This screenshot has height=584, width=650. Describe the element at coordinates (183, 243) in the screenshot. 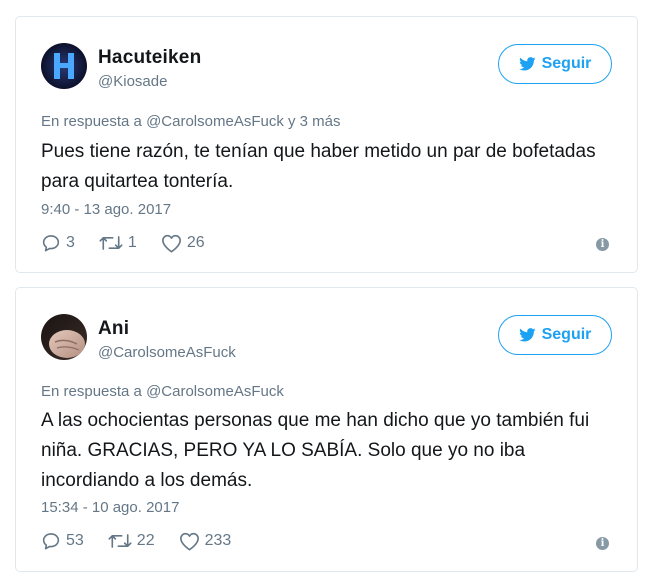

I see `like-action: 26` at that location.